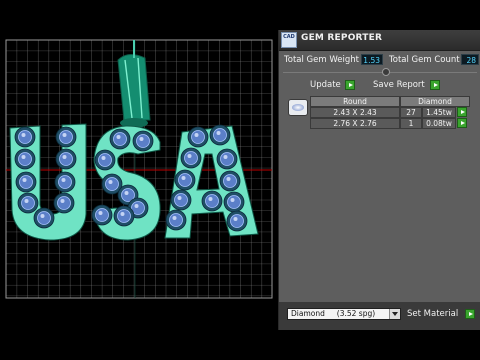 Image resolution: width=480 pixels, height=360 pixels. I want to click on panel-title: GEM REPORTER, so click(342, 38).